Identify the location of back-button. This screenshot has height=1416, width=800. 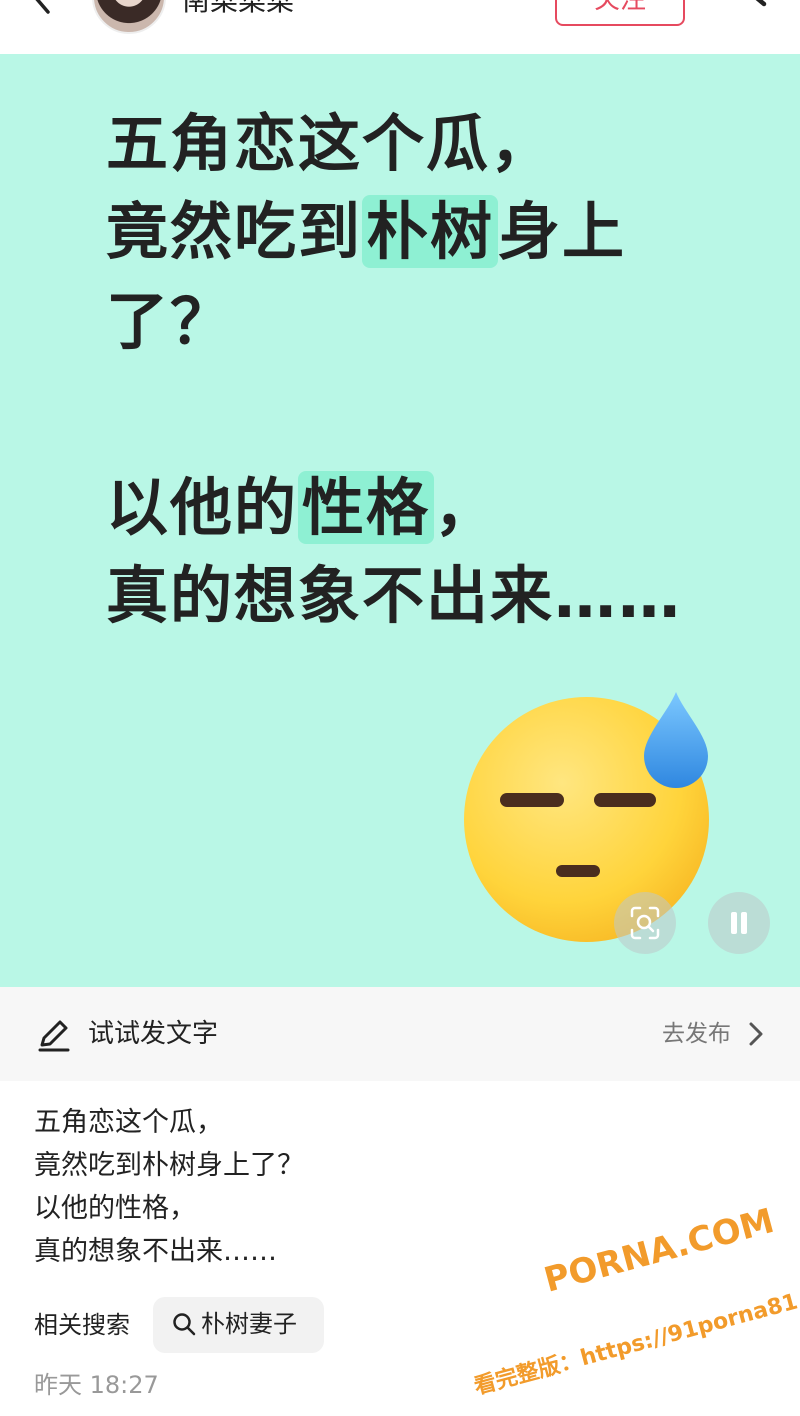
(42, 12).